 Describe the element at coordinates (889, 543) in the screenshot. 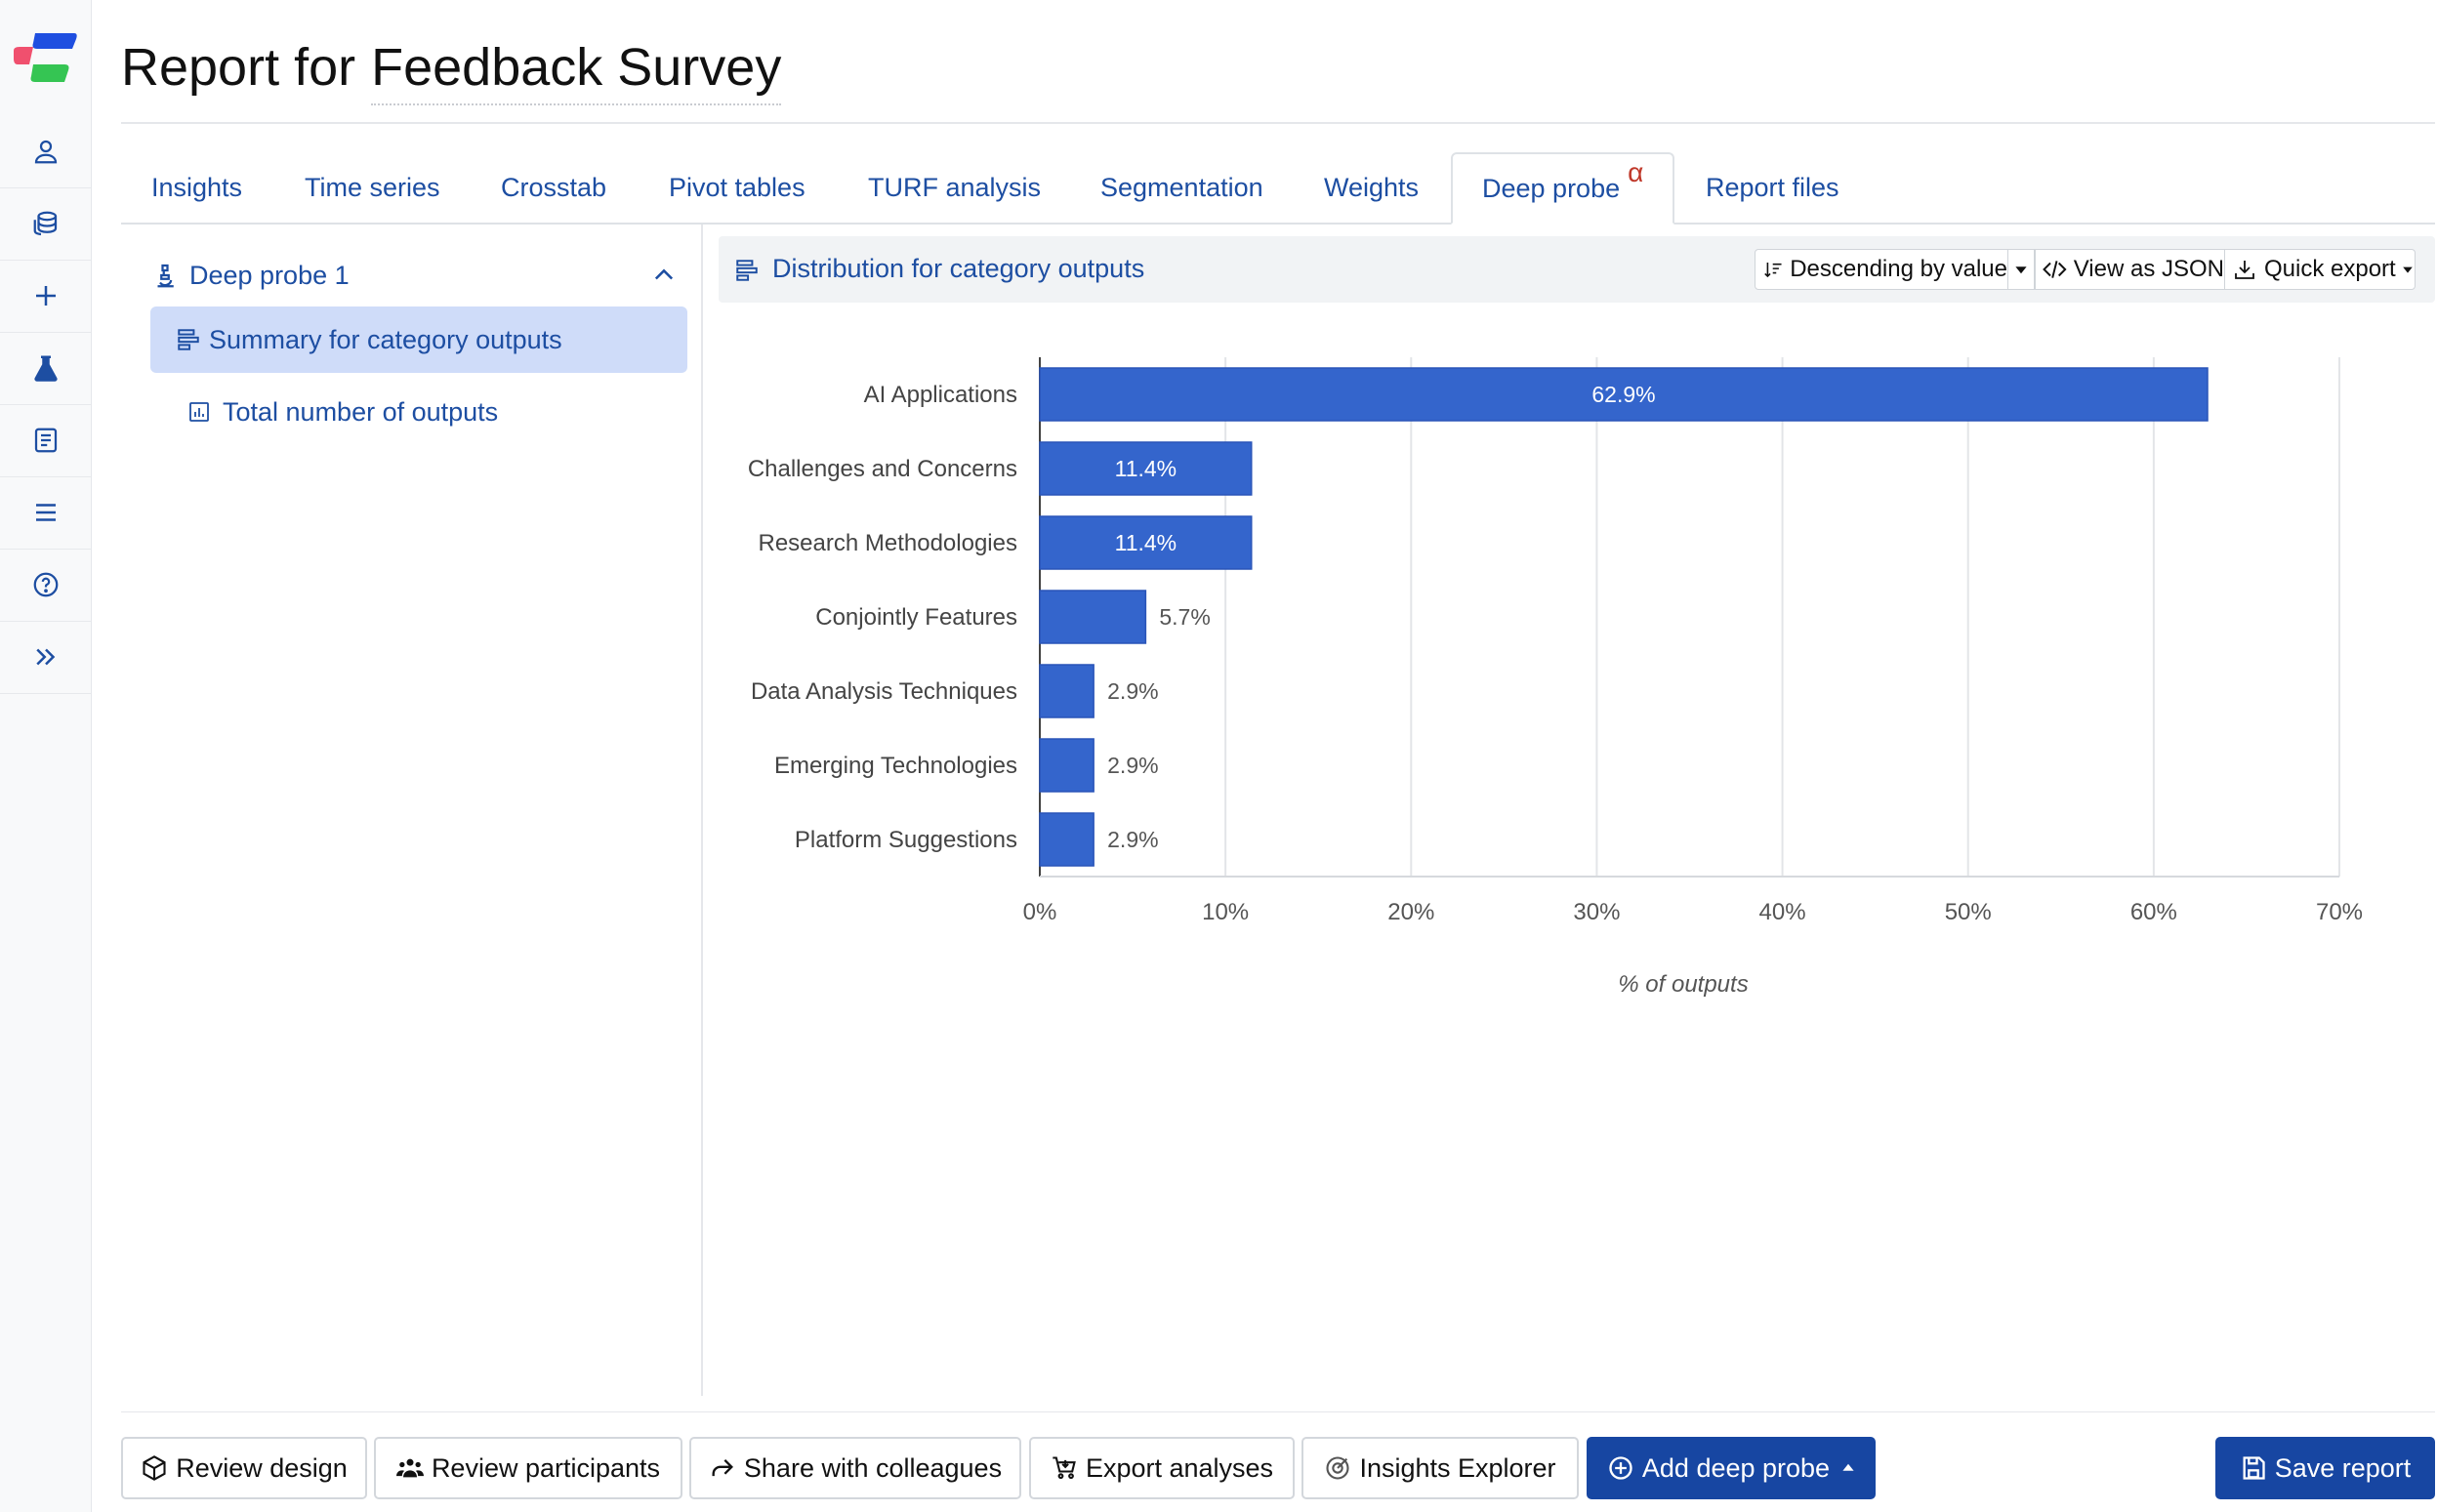

I see `category-label: Research Methodologies` at that location.